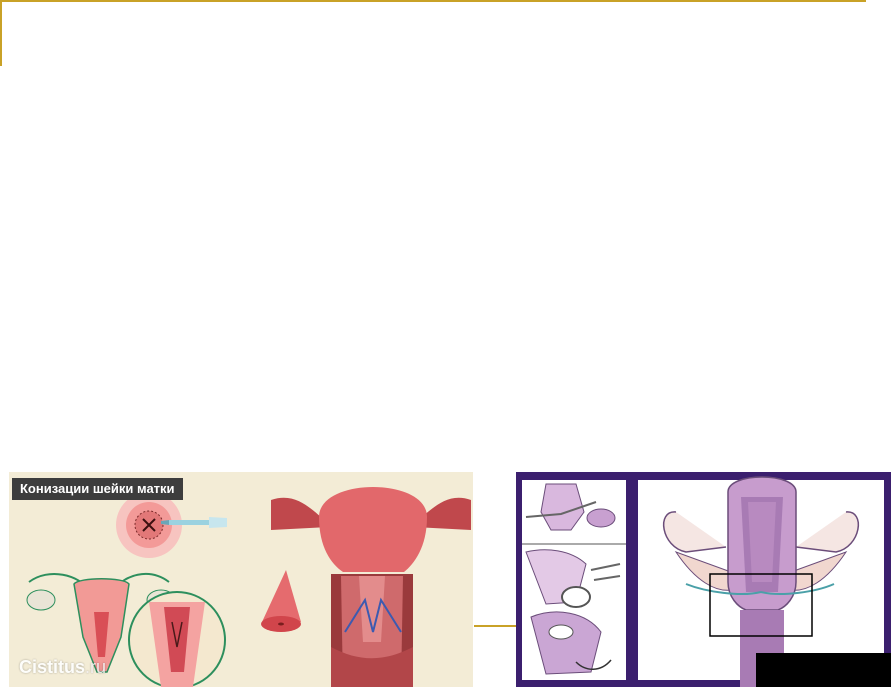 Image resolution: width=891 pixels, height=687 pixels. I want to click on connector-line, so click(495, 626).